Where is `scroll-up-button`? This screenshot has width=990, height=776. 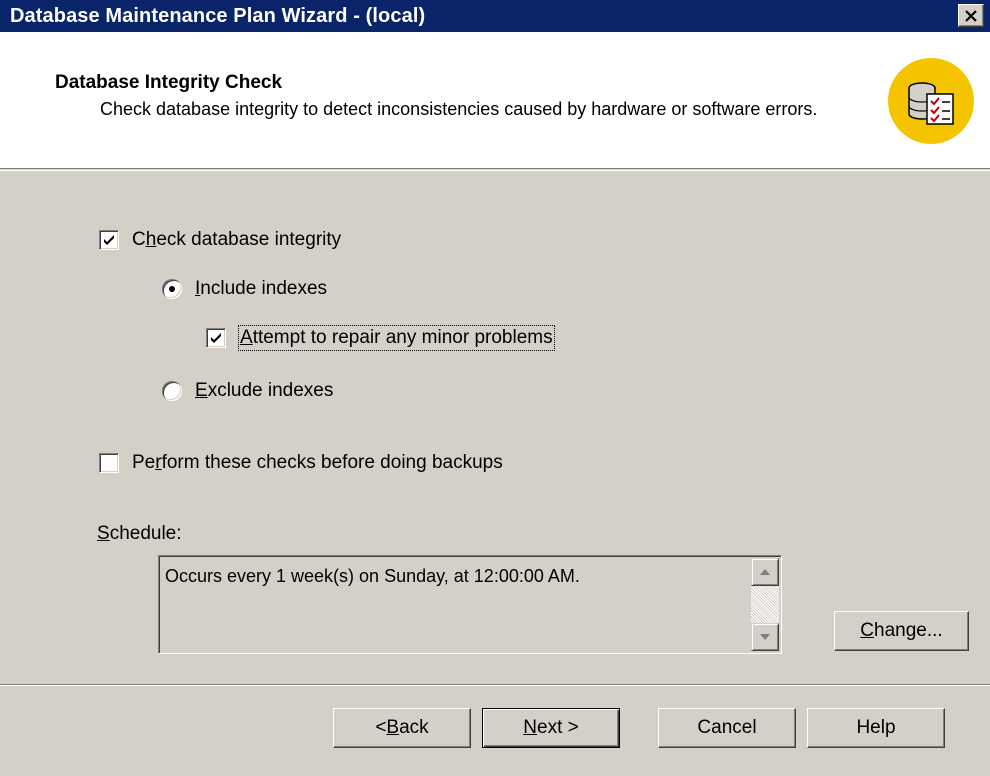
scroll-up-button is located at coordinates (765, 572).